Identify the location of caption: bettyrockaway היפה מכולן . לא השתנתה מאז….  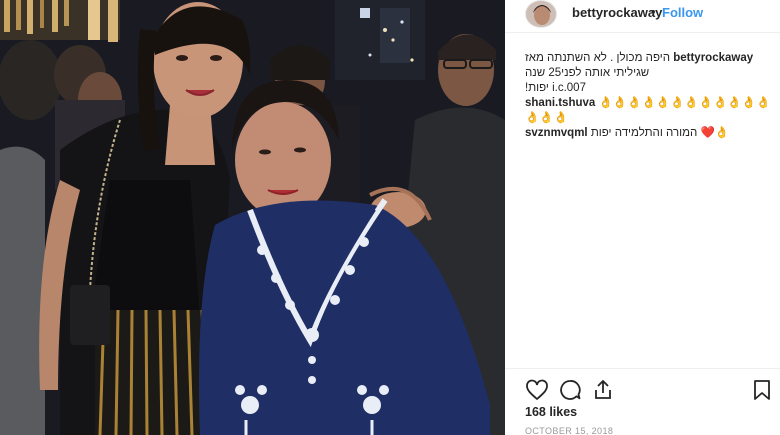
(649, 73).